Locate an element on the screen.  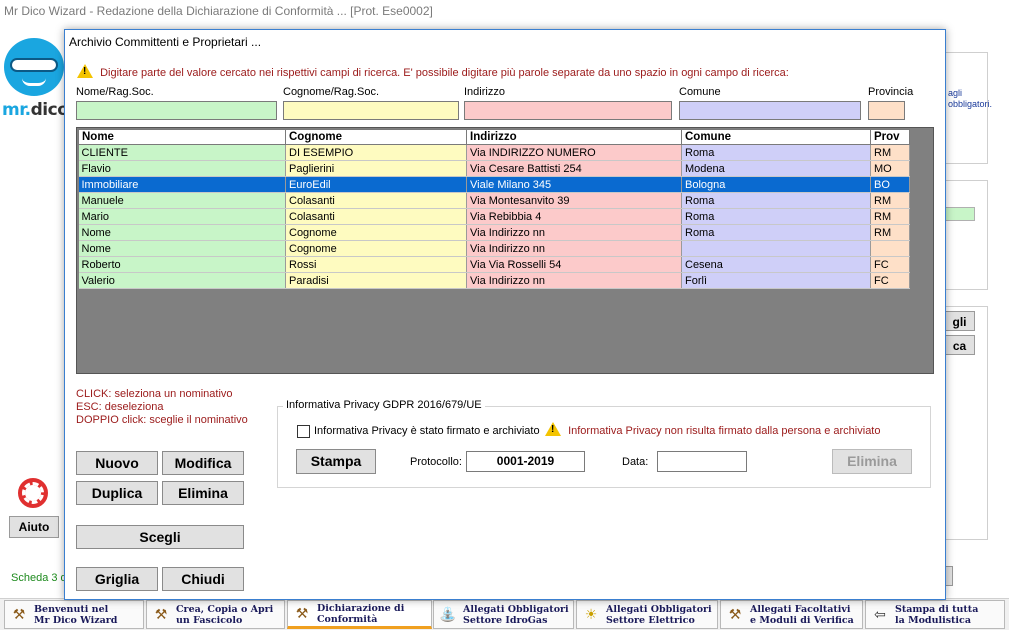
step-idrogas: ⛲ Allegati Obbligatori Settore IdroGas is located at coordinates (503, 614).